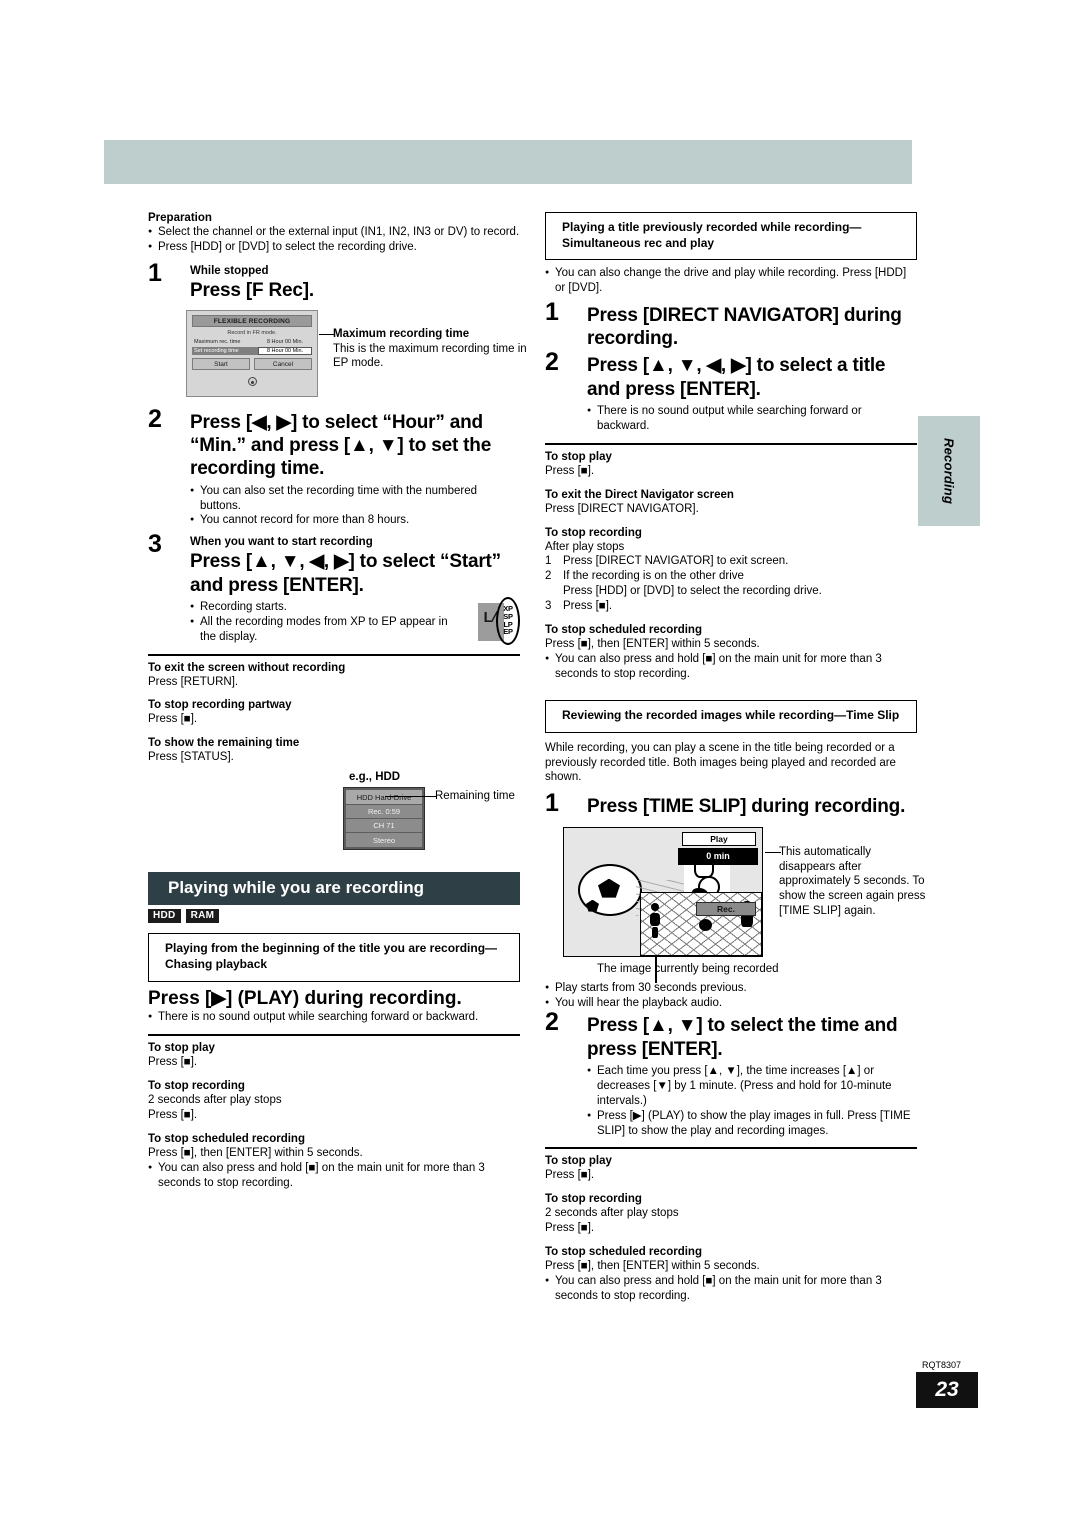 Image resolution: width=1080 pixels, height=1528 pixels. Describe the element at coordinates (229, 270) in the screenshot. I see `step-subtitle: While stopped` at that location.